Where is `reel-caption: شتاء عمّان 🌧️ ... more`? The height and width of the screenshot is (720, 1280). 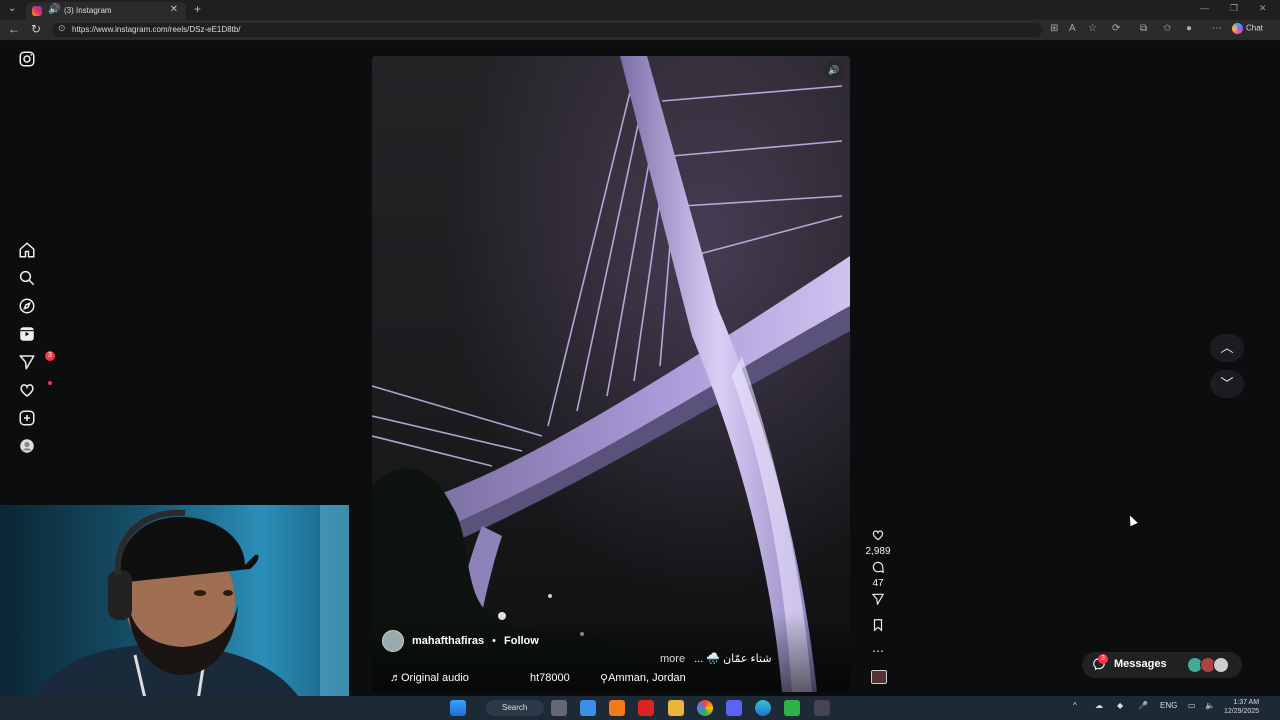
reel-caption: شتاء عمّان 🌧️ ... more is located at coordinates (716, 658).